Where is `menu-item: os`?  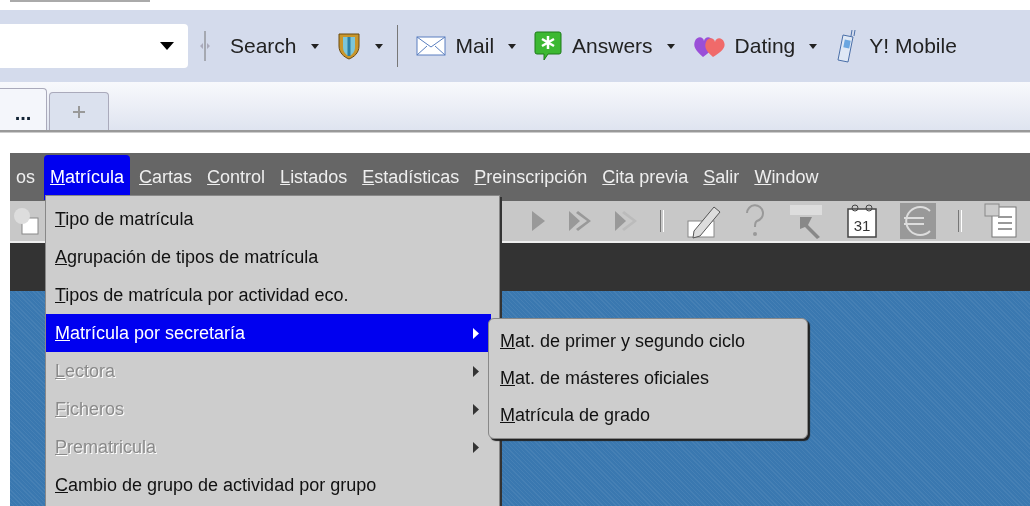
menu-item: os is located at coordinates (25, 177).